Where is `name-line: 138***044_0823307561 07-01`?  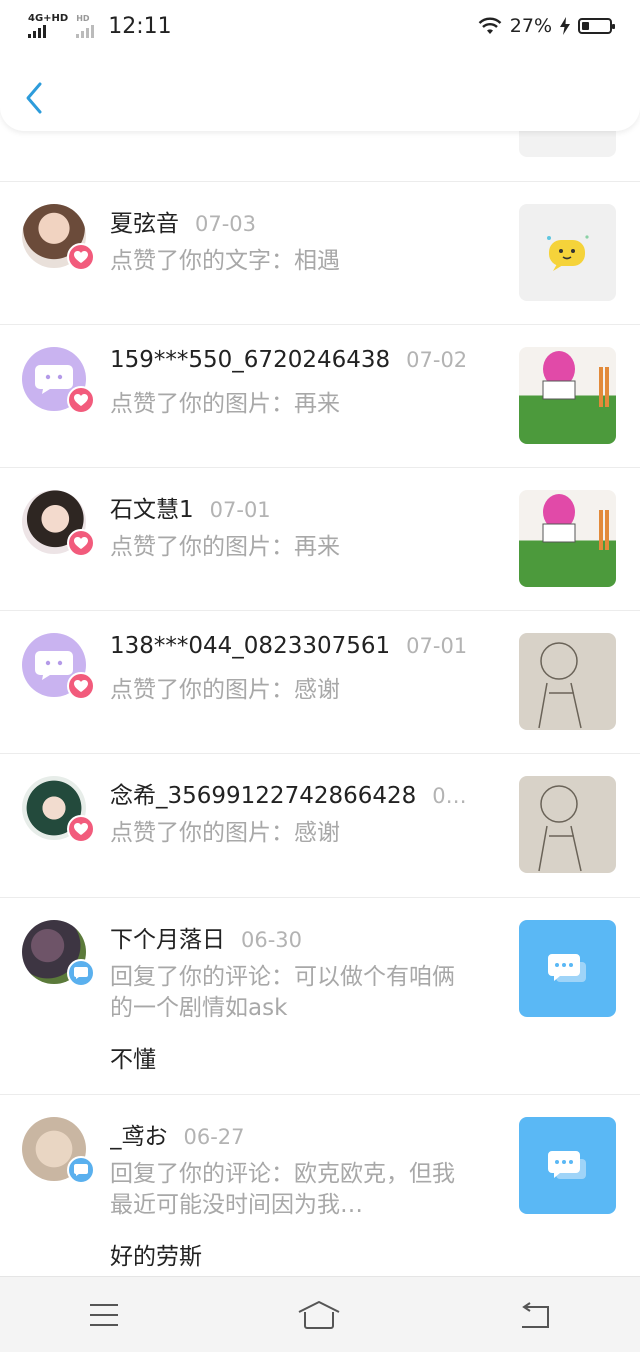
name-line: 138***044_0823307561 07-01 is located at coordinates (300, 646).